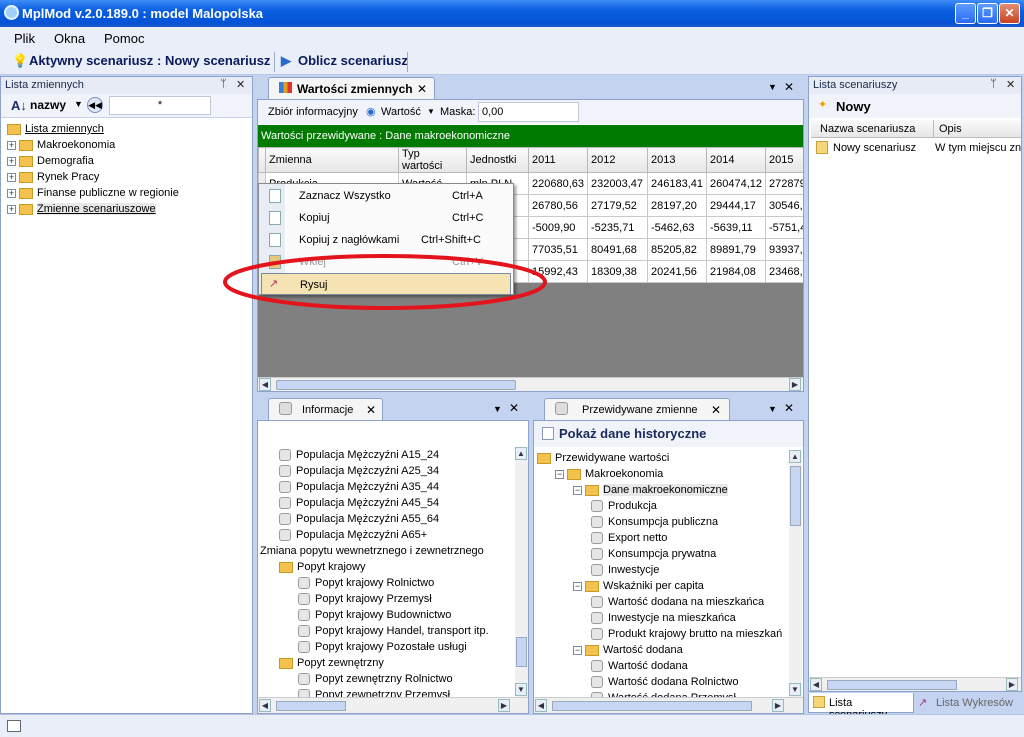  Describe the element at coordinates (736, 160) in the screenshot. I see `column-header: 2014` at that location.